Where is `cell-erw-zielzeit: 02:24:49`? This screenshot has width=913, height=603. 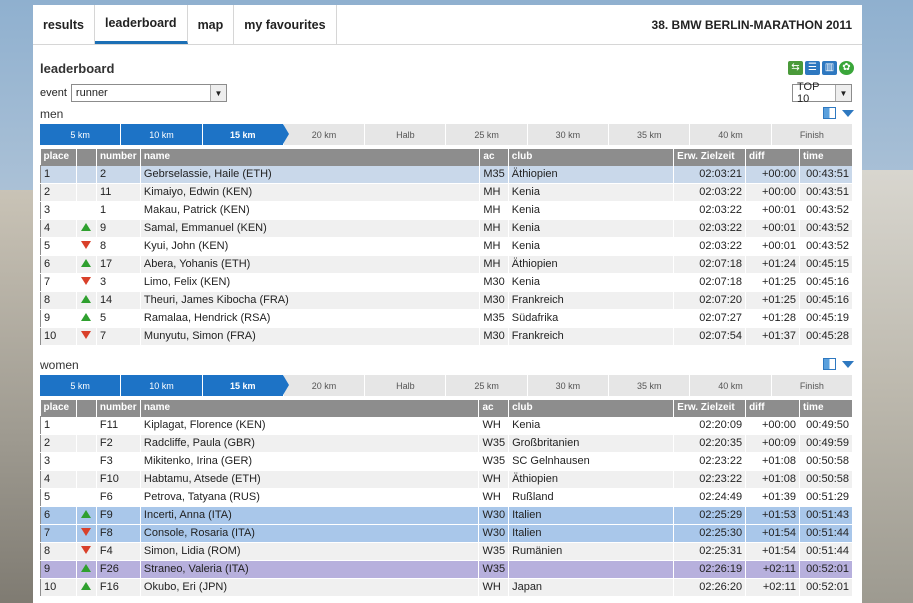
cell-erw-zielzeit: 02:24:49 is located at coordinates (710, 497).